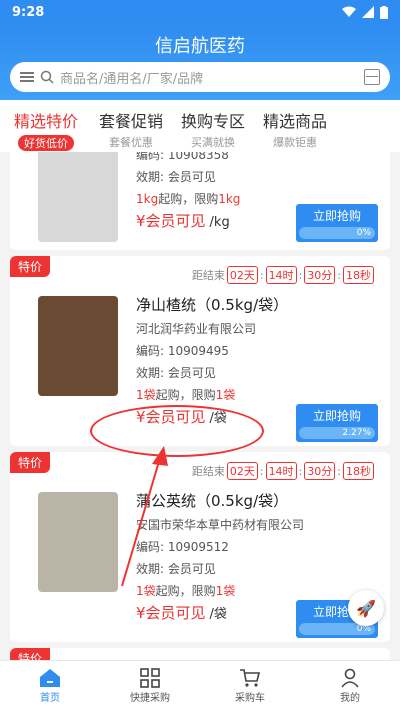  What do you see at coordinates (50, 678) in the screenshot?
I see `home-icon` at bounding box center [50, 678].